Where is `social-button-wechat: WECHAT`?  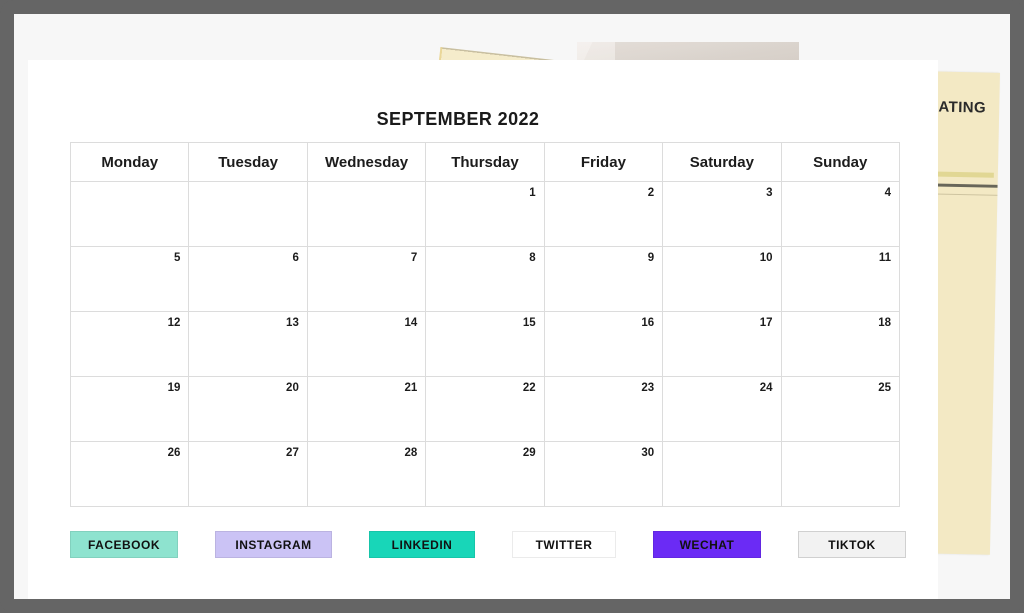
social-button-wechat: WECHAT is located at coordinates (707, 544).